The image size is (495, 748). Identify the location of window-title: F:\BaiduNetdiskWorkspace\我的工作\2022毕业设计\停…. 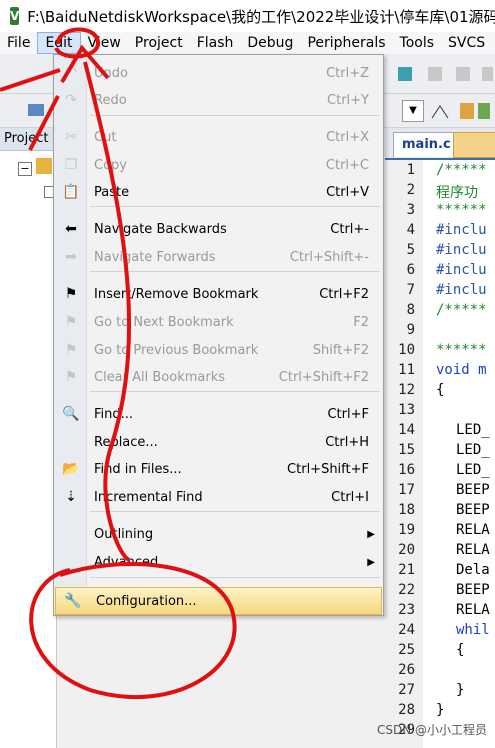
(261, 16).